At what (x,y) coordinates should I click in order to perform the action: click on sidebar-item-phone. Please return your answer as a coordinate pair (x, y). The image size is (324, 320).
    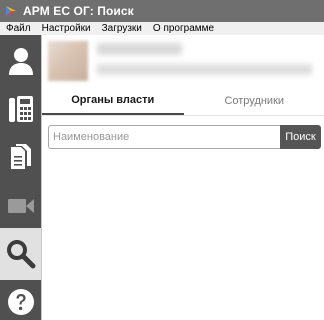
    Looking at the image, I should click on (20, 109).